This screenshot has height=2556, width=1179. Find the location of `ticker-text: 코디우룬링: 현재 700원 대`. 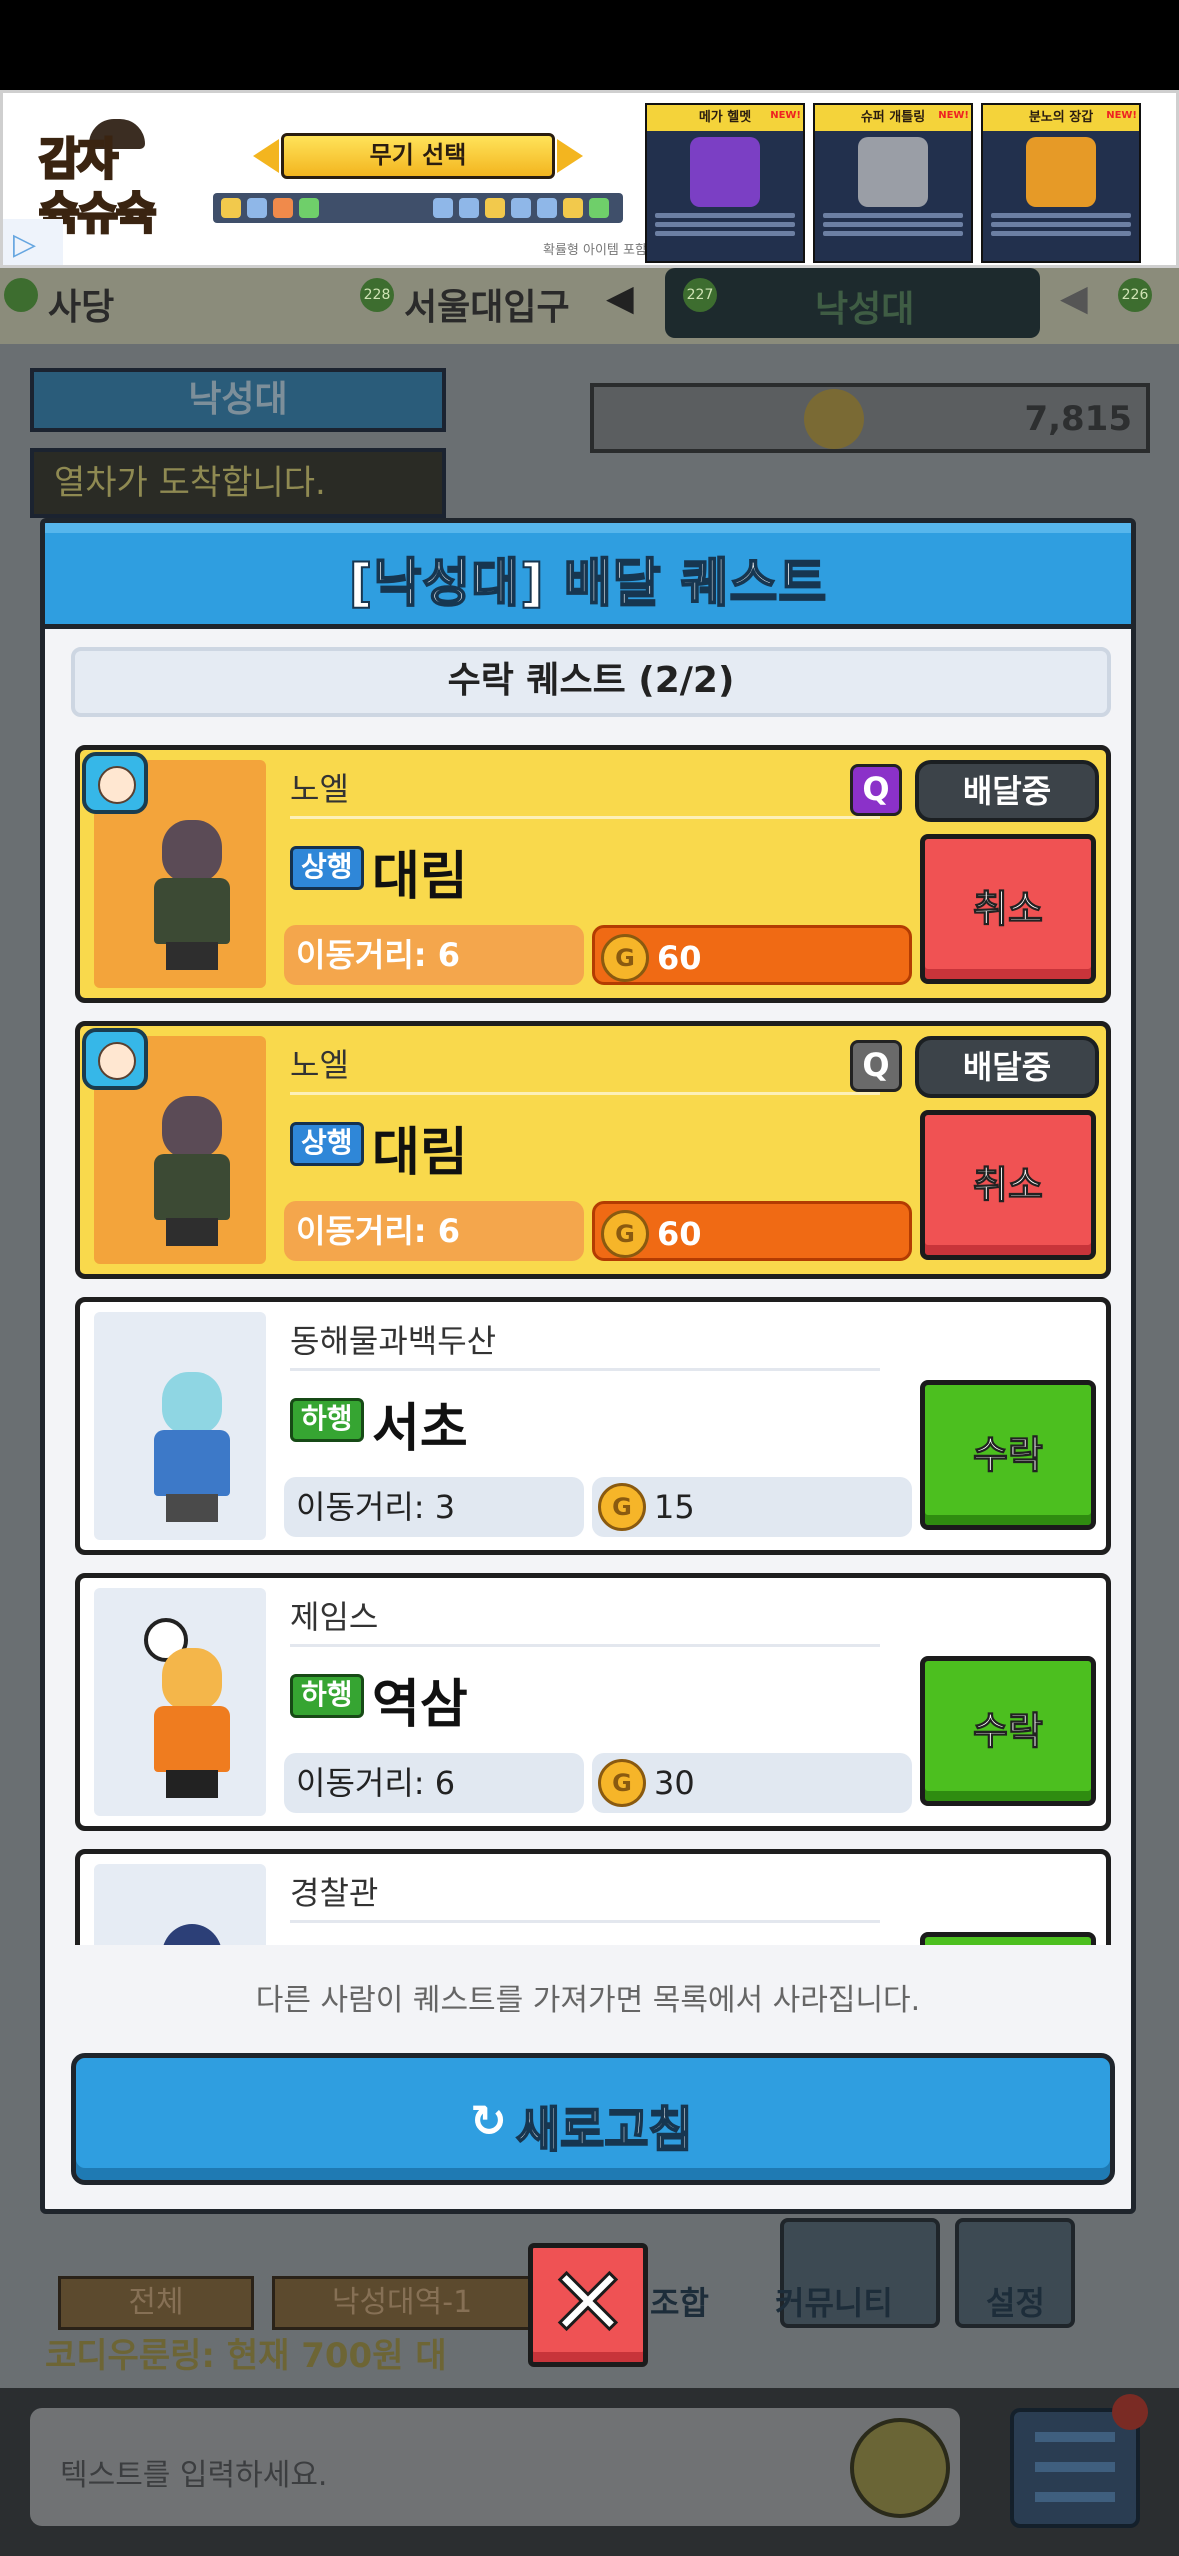

ticker-text: 코디우룬링: 현재 700원 대 is located at coordinates (246, 2356).